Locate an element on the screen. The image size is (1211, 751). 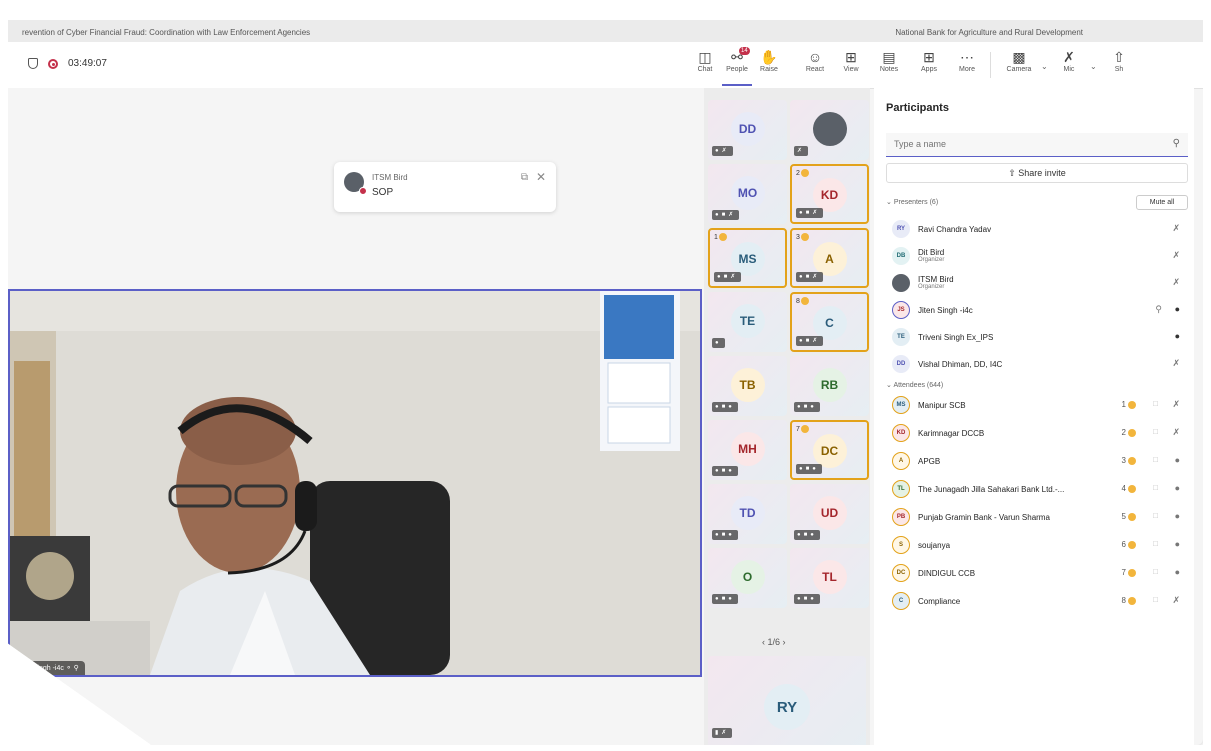
search-field: ⚲ is located at coordinates (1037, 145).